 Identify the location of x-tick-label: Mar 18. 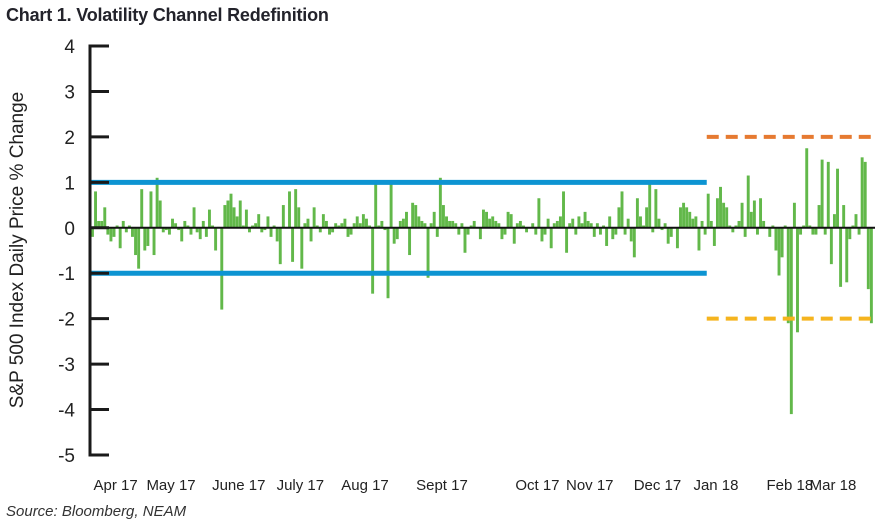
(833, 485).